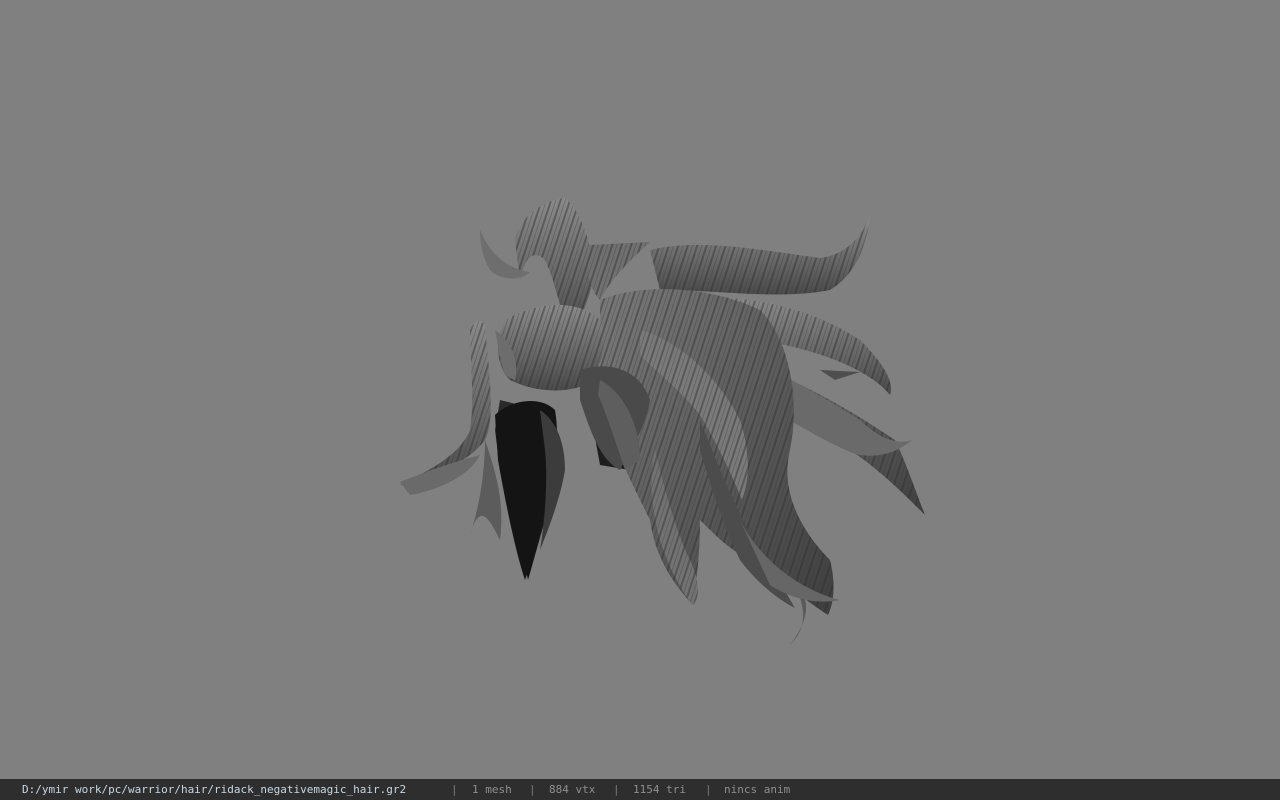 This screenshot has height=800, width=1280. I want to click on vertex-count-label: 884 vtx, so click(572, 789).